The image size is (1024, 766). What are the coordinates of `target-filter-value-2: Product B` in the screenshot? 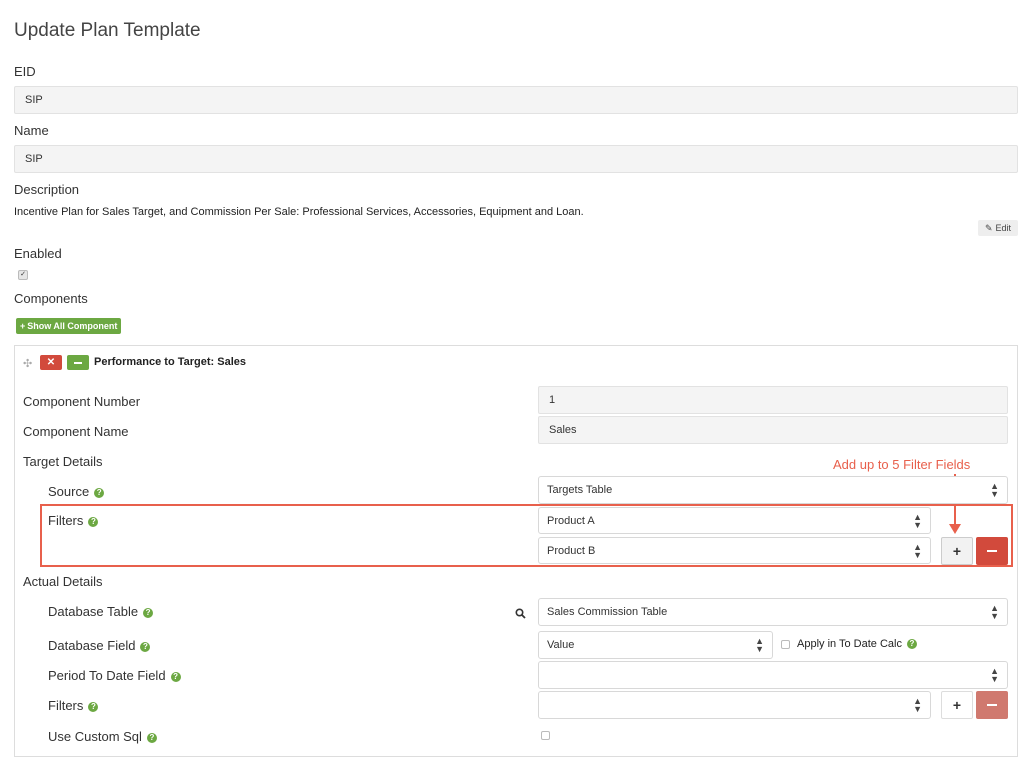 It's located at (571, 550).